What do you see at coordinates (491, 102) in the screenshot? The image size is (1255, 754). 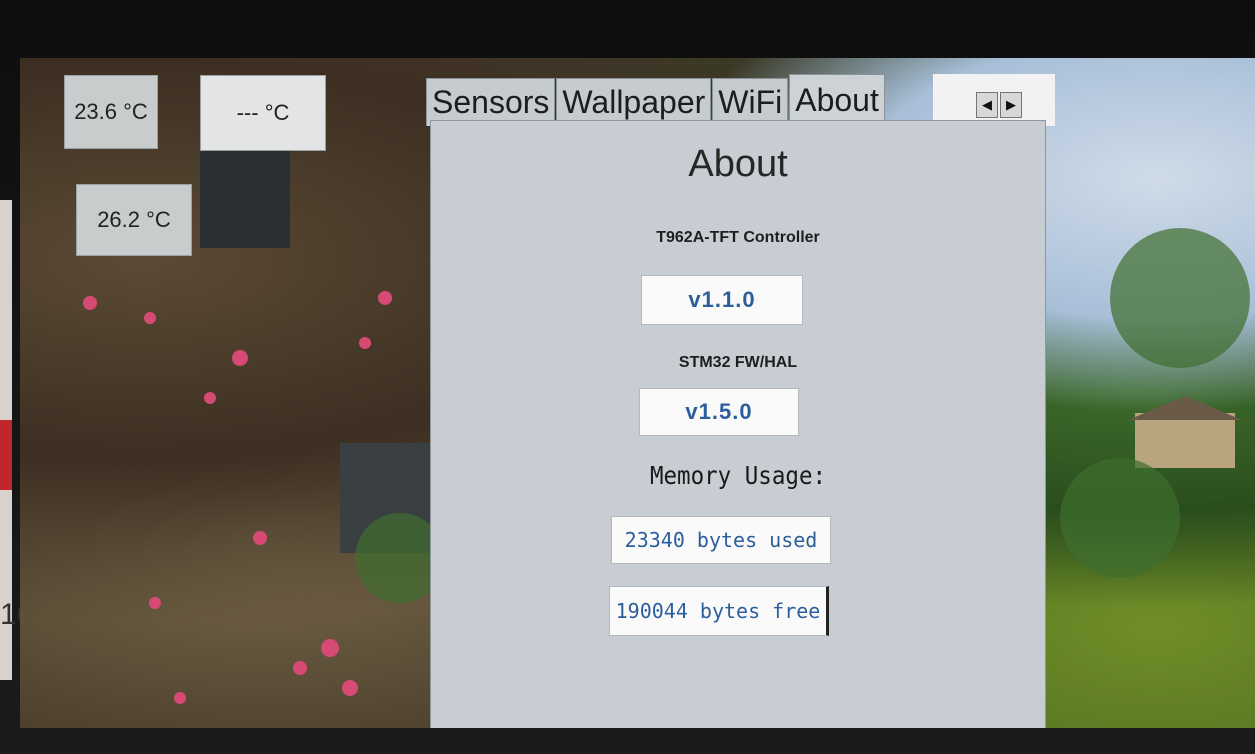 I see `tab-sensors: Sensors` at bounding box center [491, 102].